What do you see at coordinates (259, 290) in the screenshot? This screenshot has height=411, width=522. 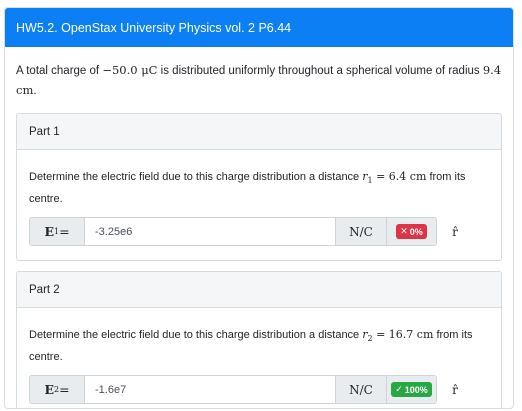 I see `part-2-header: Part 2` at bounding box center [259, 290].